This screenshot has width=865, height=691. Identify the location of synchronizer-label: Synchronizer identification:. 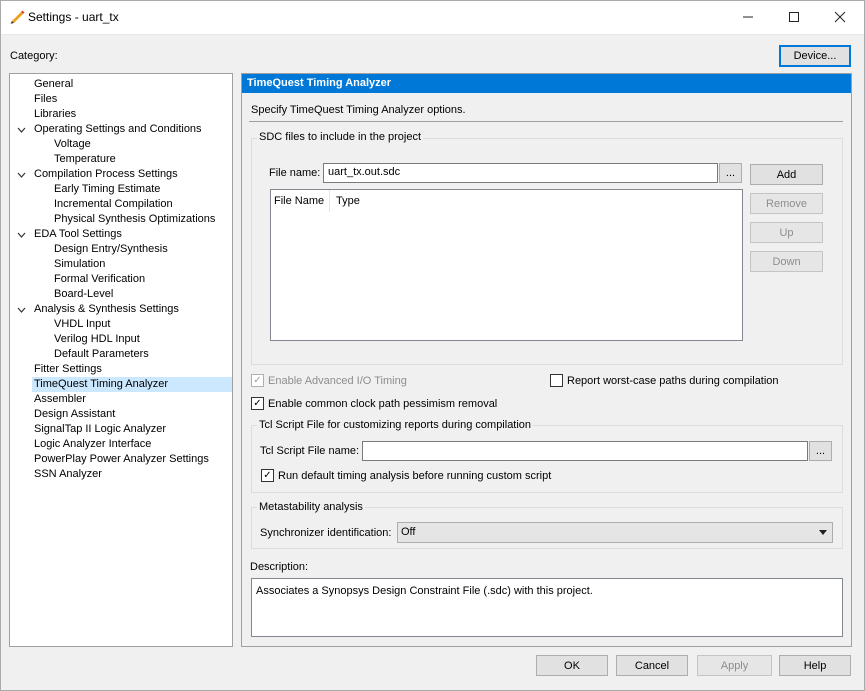
(326, 533).